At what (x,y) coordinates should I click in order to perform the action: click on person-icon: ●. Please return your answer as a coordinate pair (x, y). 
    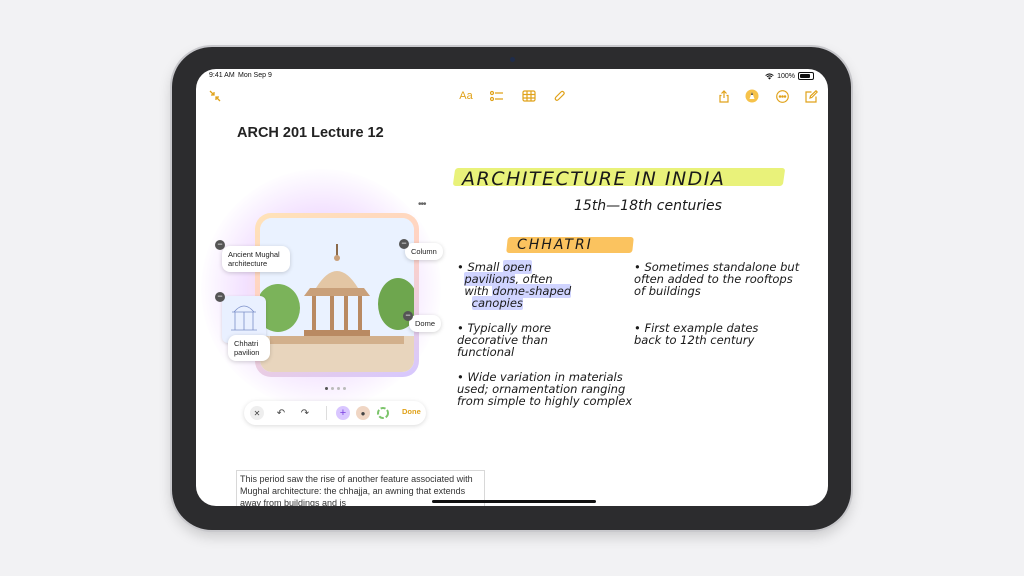
    Looking at the image, I should click on (363, 413).